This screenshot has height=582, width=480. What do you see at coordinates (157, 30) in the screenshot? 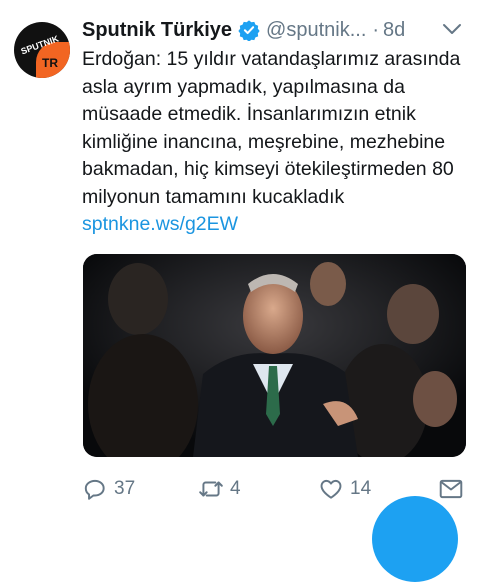
I see `display-name: Sputnik Türkiye` at bounding box center [157, 30].